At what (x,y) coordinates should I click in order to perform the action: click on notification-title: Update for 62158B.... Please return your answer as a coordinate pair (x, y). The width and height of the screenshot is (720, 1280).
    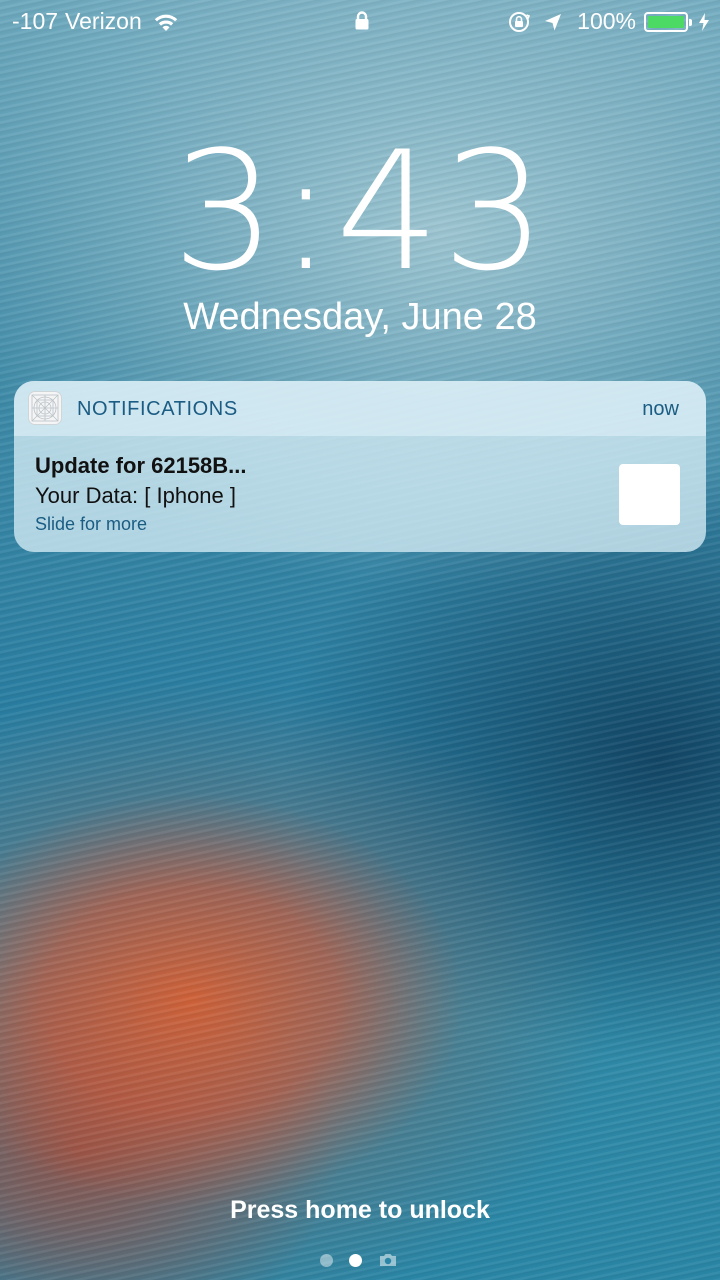
    Looking at the image, I should click on (141, 465).